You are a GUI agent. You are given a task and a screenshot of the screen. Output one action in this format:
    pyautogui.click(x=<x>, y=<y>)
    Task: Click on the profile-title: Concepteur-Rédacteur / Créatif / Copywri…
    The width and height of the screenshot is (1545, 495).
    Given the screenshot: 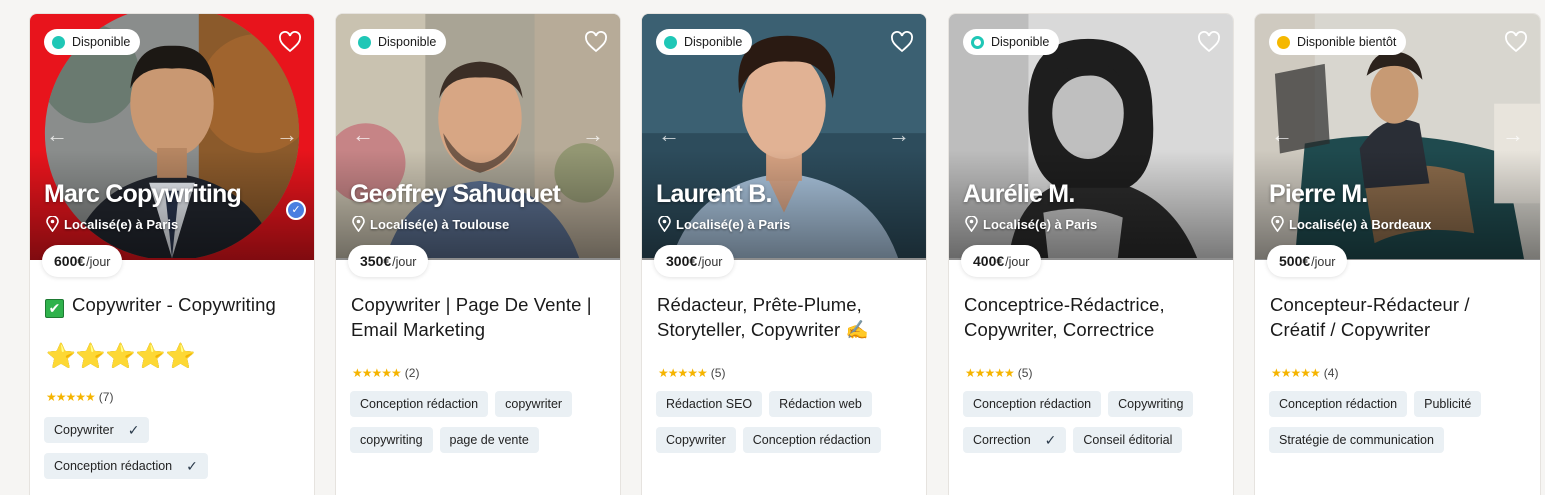 What is the action you would take?
    pyautogui.click(x=1400, y=317)
    